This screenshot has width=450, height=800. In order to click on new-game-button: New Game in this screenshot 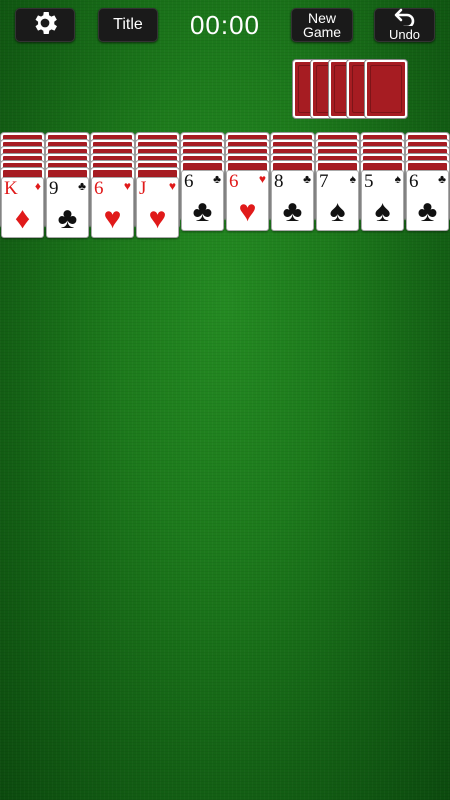, I will do `click(322, 25)`.